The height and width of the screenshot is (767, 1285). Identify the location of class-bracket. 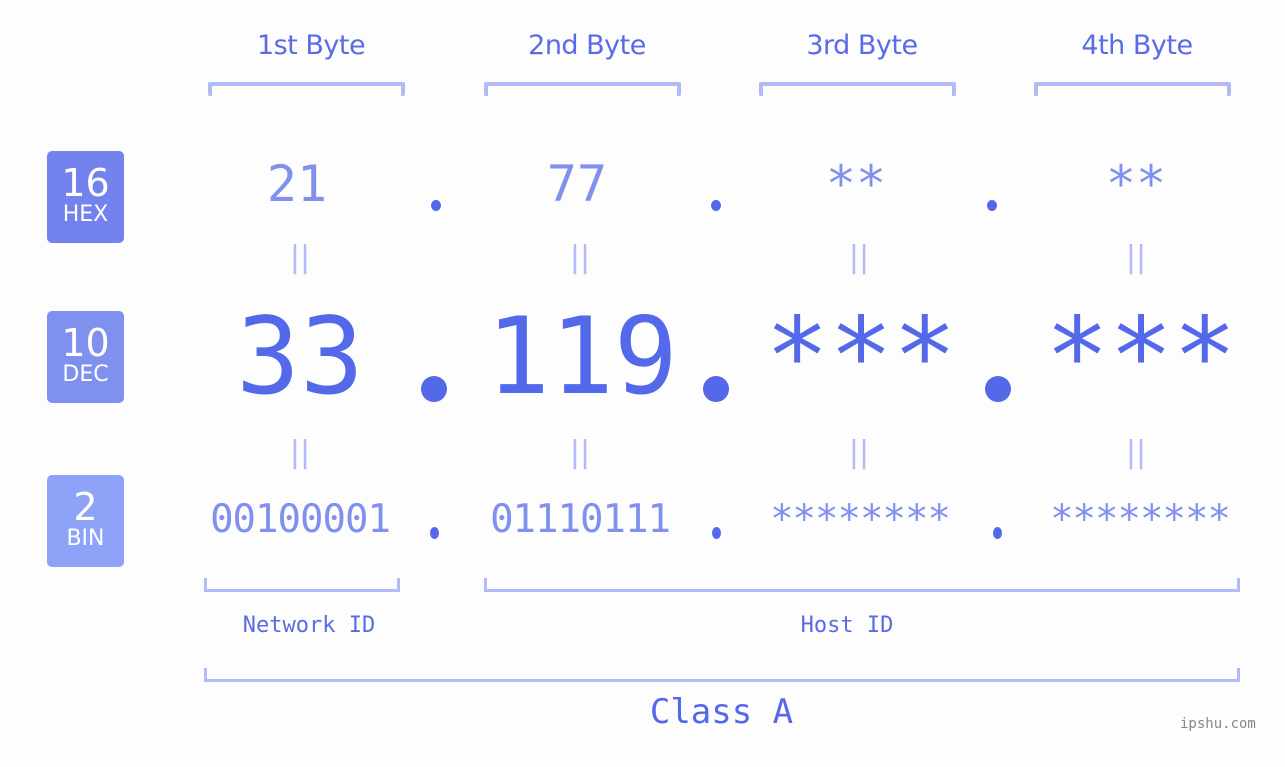
(722, 675).